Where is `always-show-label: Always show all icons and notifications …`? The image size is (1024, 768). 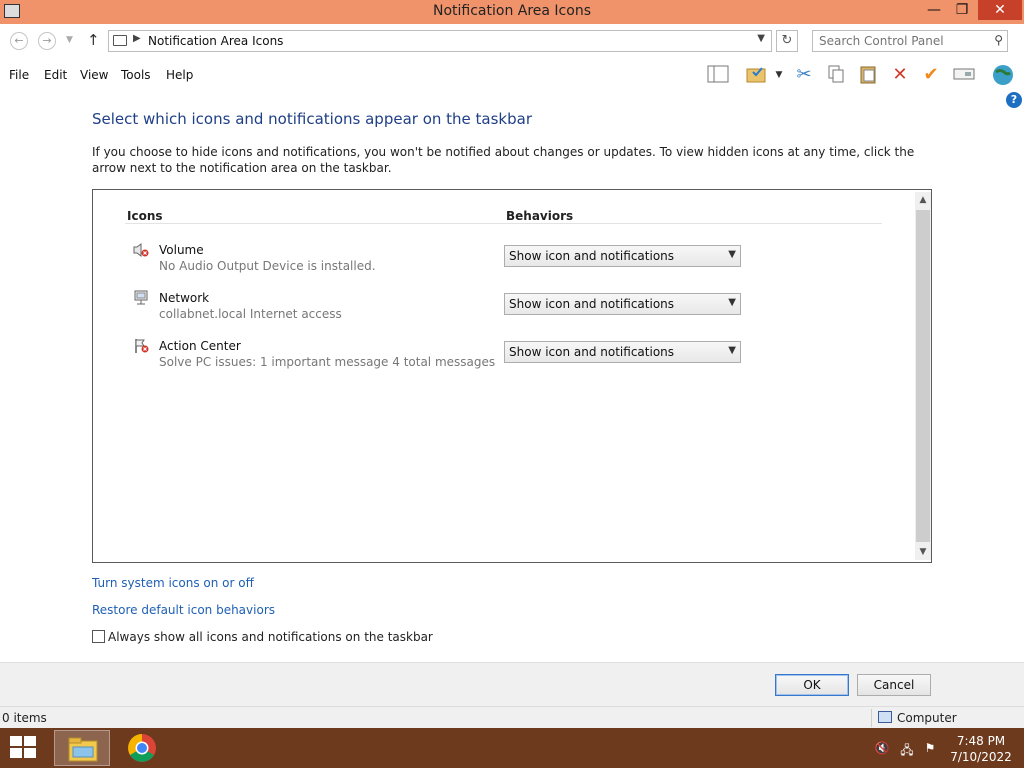 always-show-label: Always show all icons and notifications … is located at coordinates (270, 637).